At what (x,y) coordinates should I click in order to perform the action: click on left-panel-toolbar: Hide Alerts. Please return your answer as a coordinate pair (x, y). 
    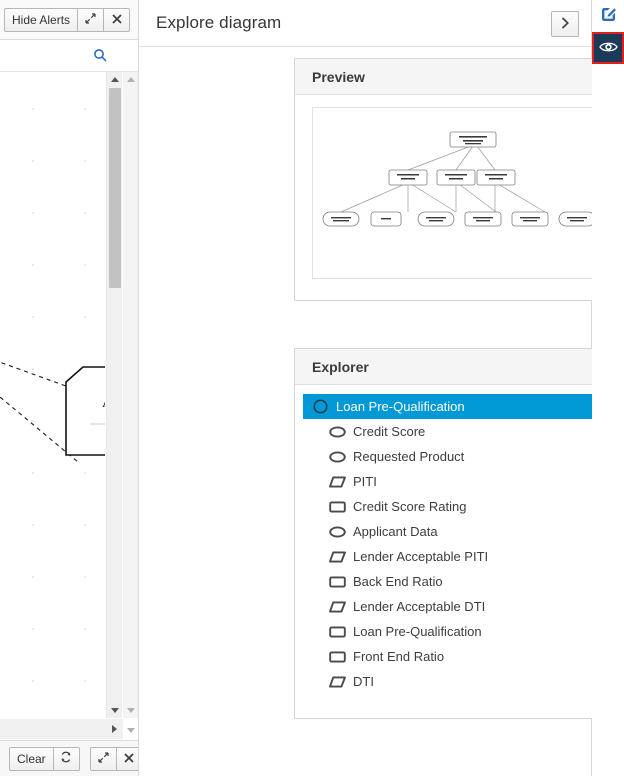
    Looking at the image, I should click on (69, 20).